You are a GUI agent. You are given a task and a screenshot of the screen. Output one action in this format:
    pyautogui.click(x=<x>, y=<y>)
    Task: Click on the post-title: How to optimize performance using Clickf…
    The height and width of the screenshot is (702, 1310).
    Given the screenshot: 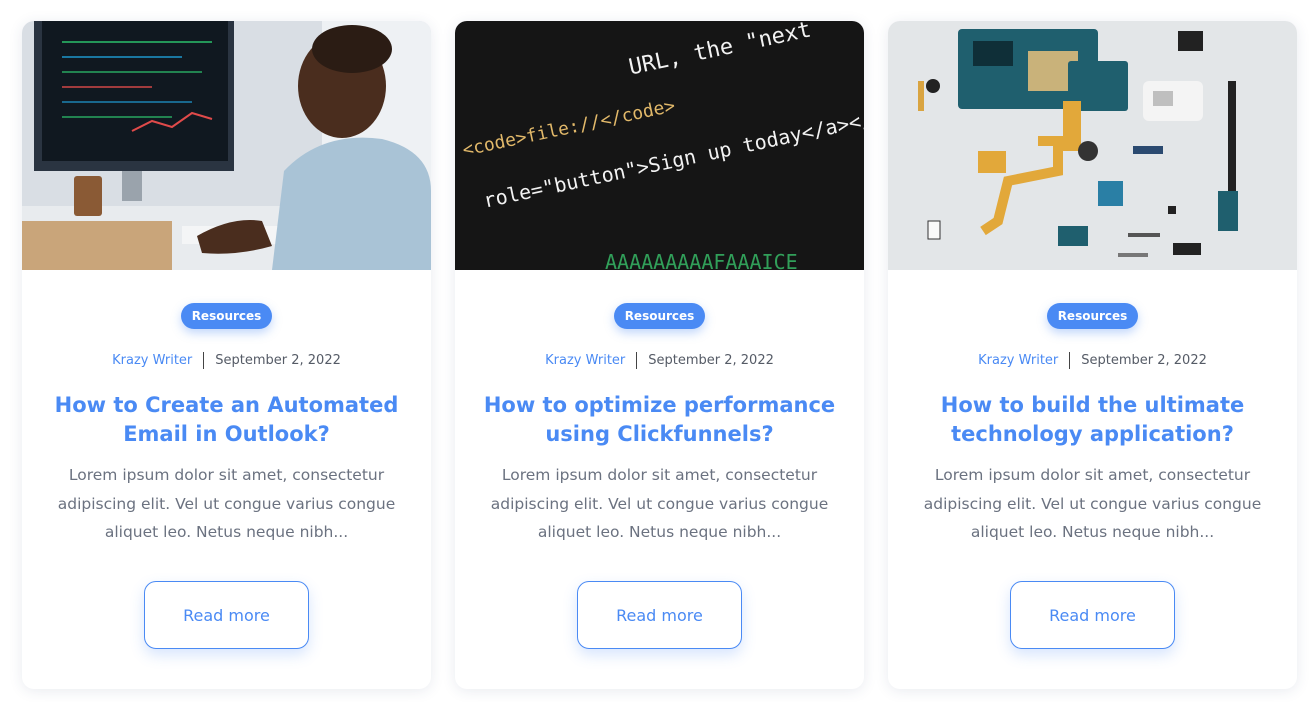 What is the action you would take?
    pyautogui.click(x=660, y=420)
    